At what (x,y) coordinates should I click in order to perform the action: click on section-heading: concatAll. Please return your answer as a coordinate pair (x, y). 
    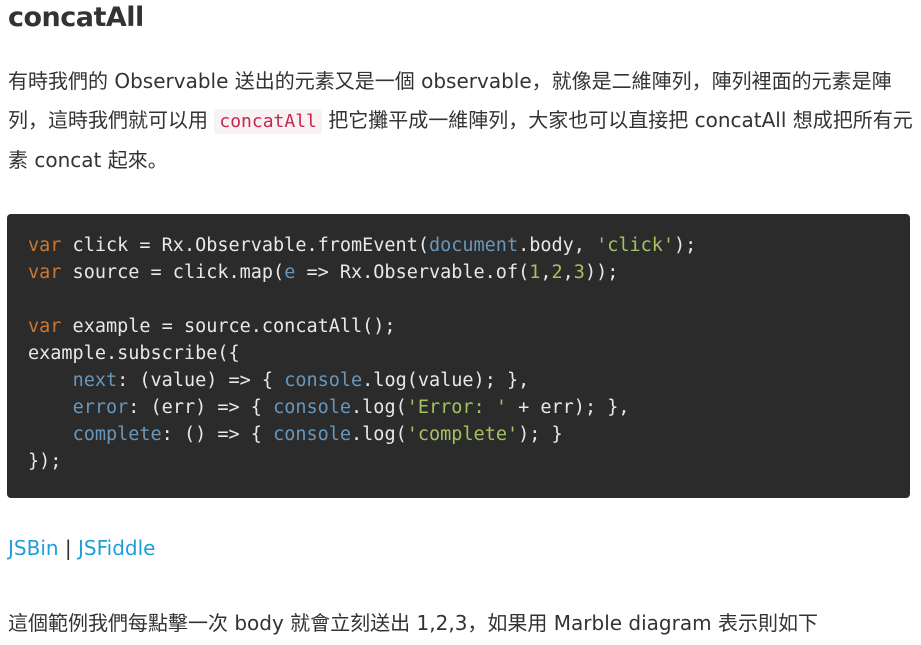
    Looking at the image, I should click on (76, 17).